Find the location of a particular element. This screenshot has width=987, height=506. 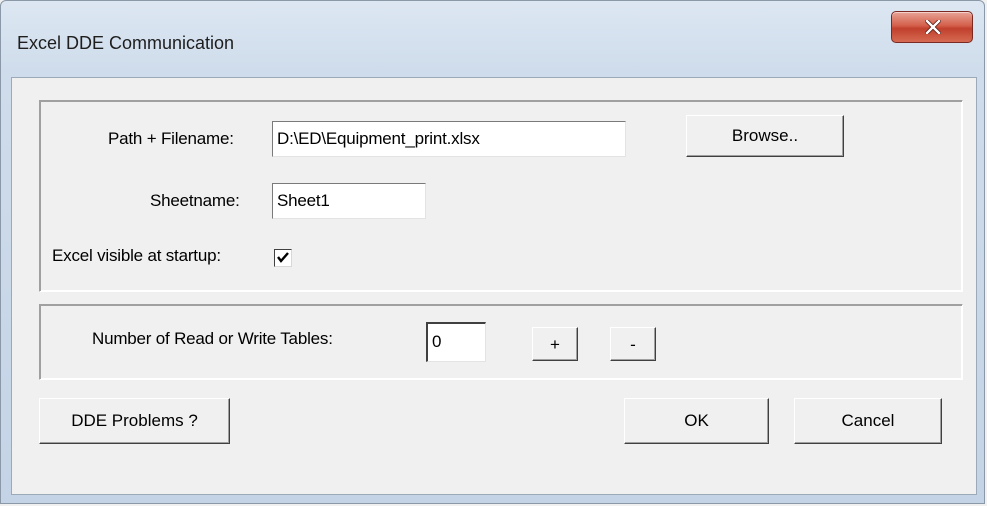

path-filename-label: Path + Filename: is located at coordinates (171, 138).